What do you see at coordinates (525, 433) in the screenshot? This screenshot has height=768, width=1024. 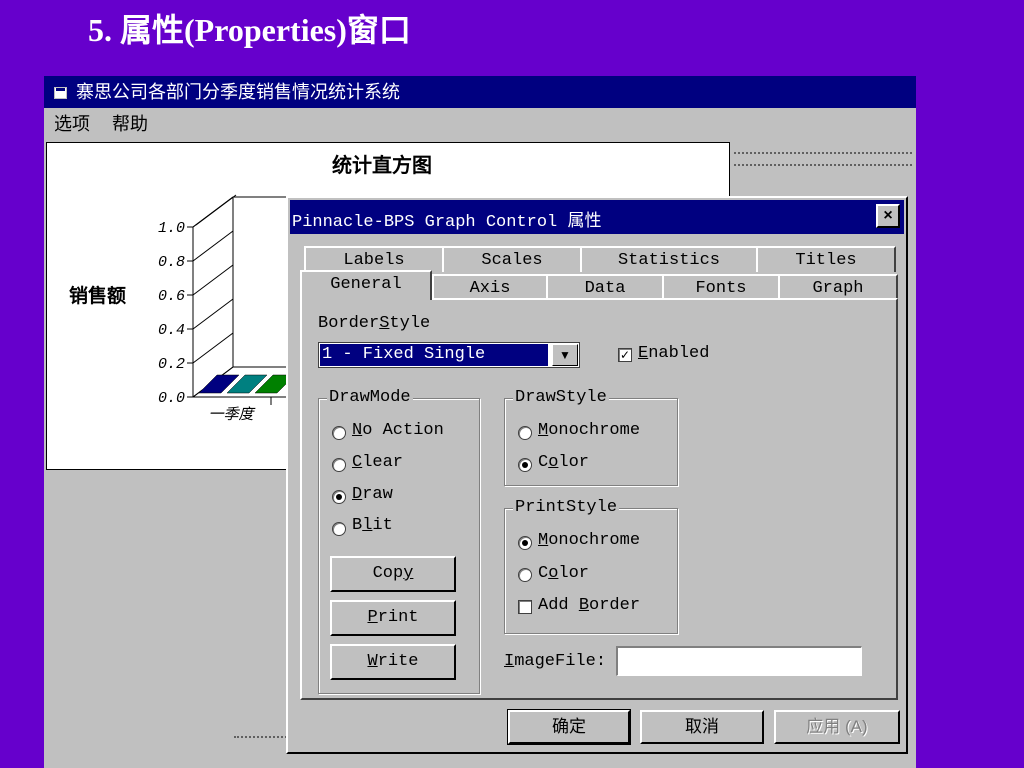 I see `radio-drawstyle-monochrome` at bounding box center [525, 433].